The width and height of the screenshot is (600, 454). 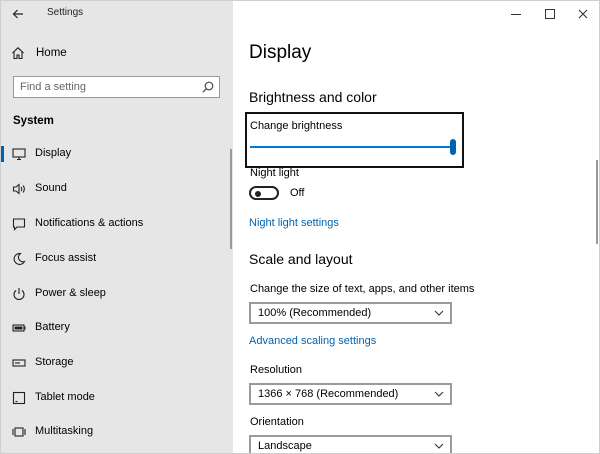 I want to click on sidebar-item-tablet-mode: Tablet mode, so click(x=116, y=398).